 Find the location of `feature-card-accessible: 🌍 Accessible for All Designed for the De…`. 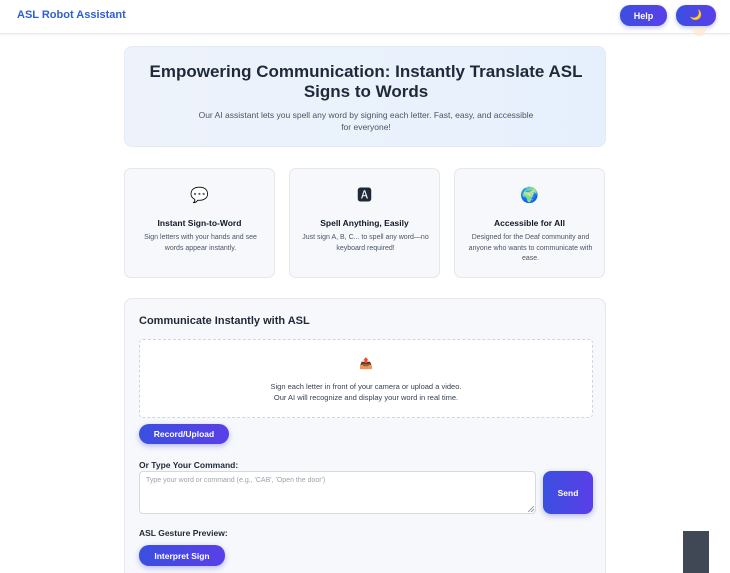

feature-card-accessible: 🌍 Accessible for All Designed for the De… is located at coordinates (529, 223).